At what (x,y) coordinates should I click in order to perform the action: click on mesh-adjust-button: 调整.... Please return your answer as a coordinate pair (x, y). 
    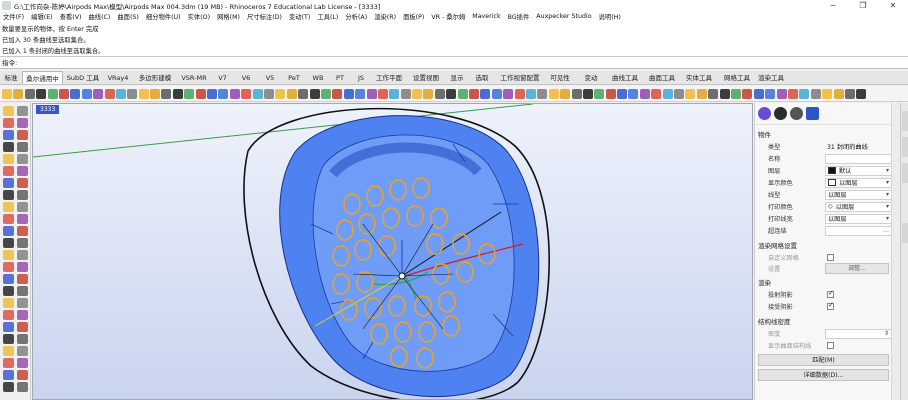
    Looking at the image, I should click on (857, 268).